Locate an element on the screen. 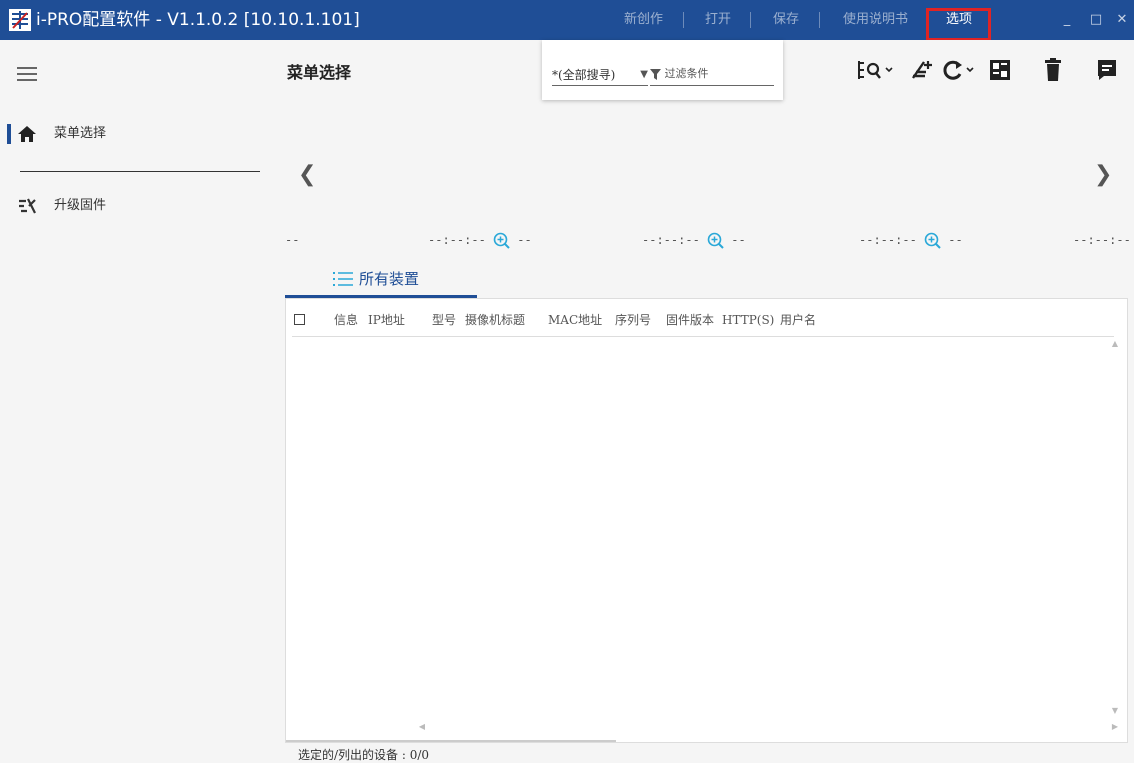  filter-input: 过滤条件 is located at coordinates (712, 75).